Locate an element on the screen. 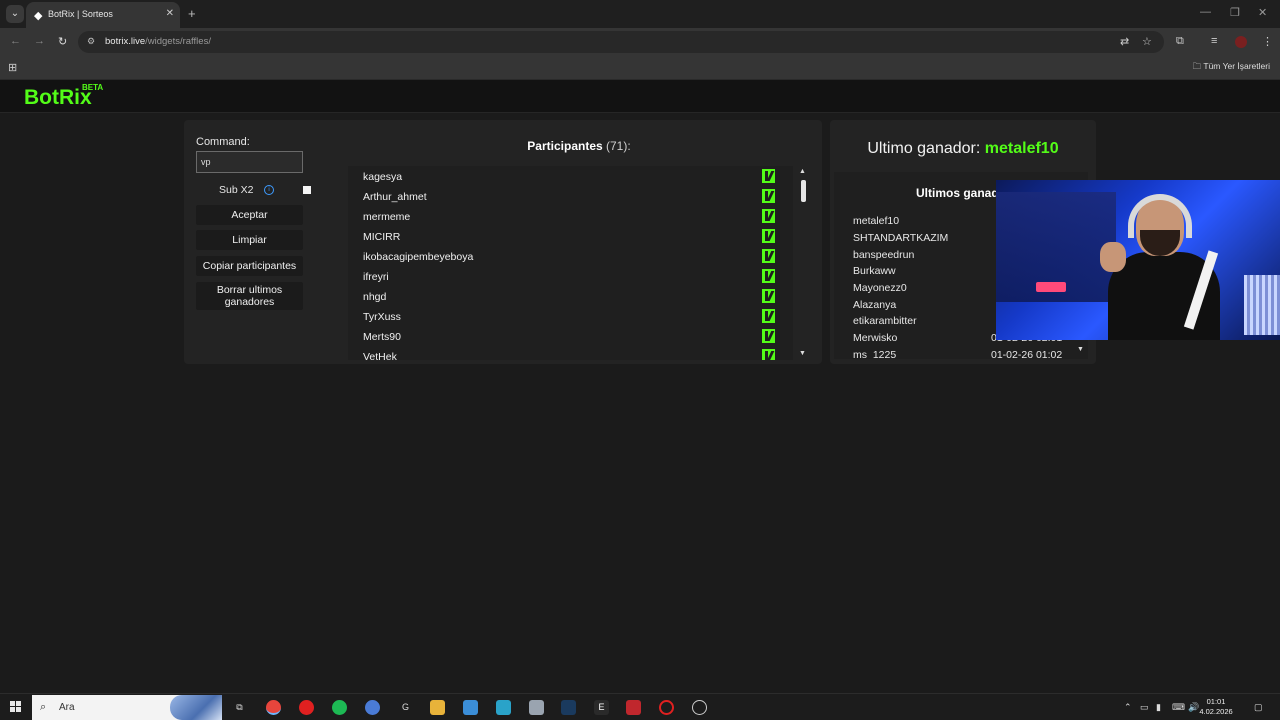  sub-x2-label: Sub X2 is located at coordinates (236, 190).